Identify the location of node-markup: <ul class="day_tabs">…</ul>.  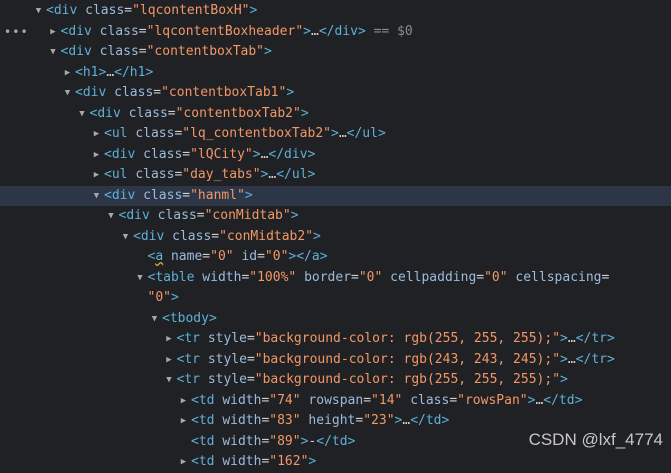
(209, 175).